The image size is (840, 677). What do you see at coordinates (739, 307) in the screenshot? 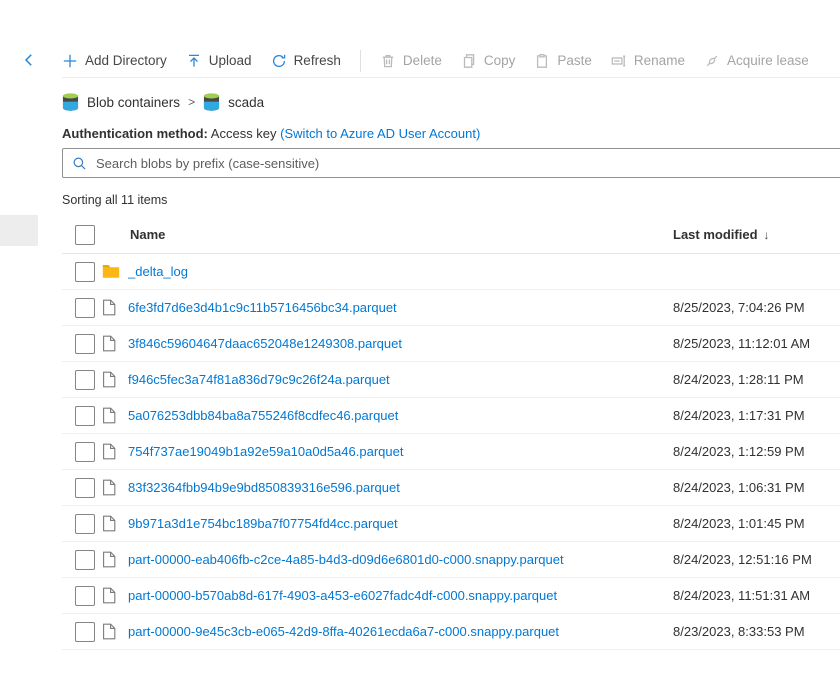
I see `last-modified-value: 8/25/2023, 7:04:26 PM` at bounding box center [739, 307].